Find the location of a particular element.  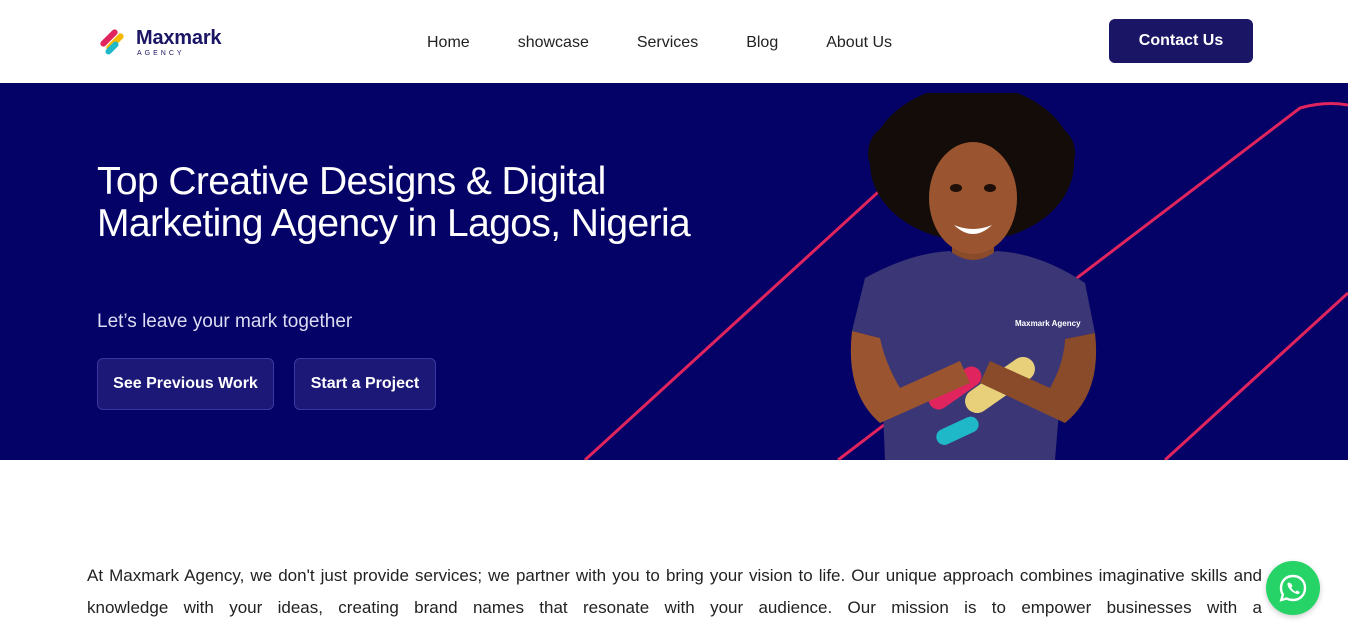

logo-name: Maxmark is located at coordinates (179, 37).